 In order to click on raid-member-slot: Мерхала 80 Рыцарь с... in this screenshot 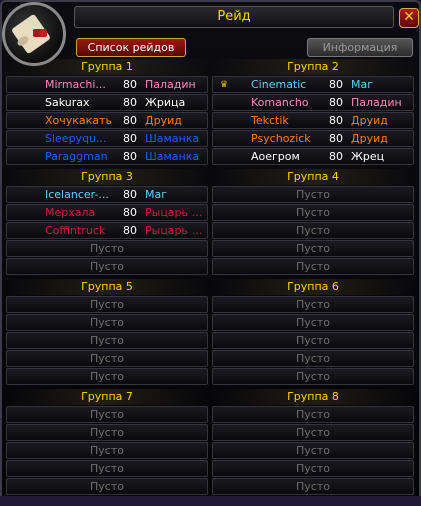, I will do `click(107, 212)`.